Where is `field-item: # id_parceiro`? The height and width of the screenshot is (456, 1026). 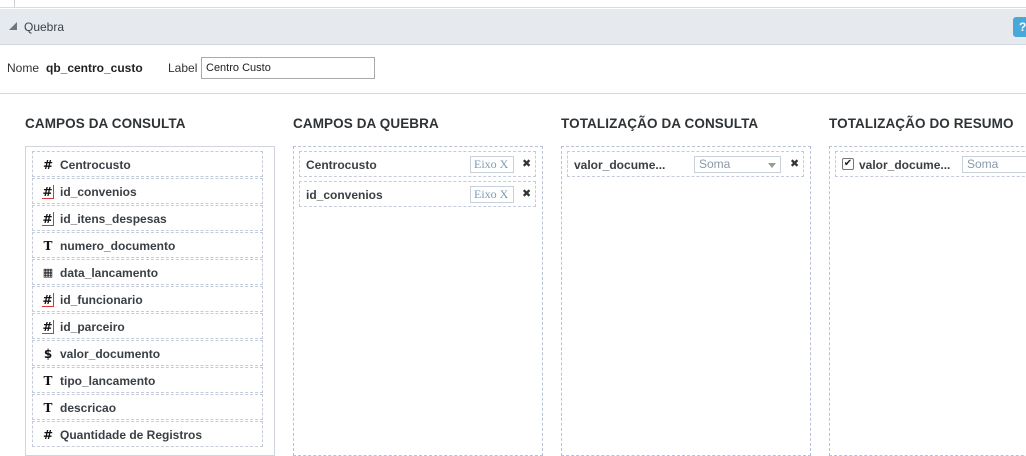
field-item: # id_parceiro is located at coordinates (147, 326).